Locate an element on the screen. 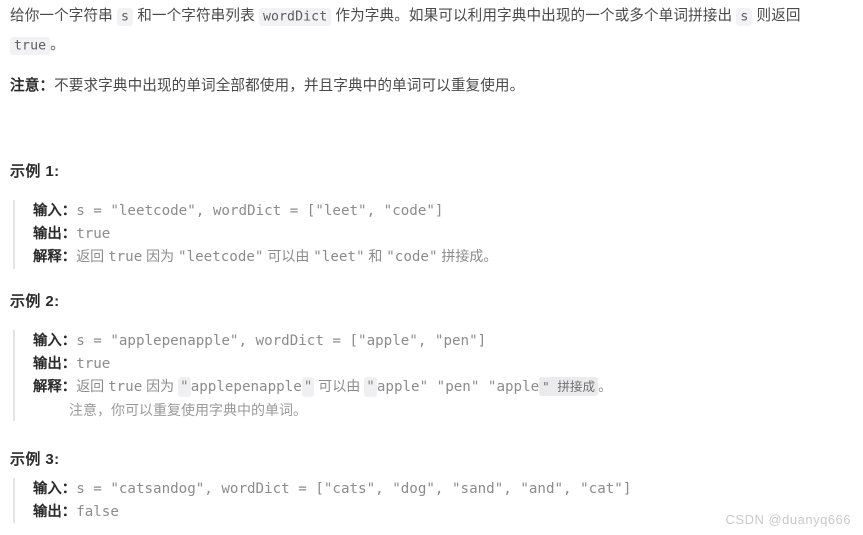  example-1-input-label: 输入： is located at coordinates (55, 211).